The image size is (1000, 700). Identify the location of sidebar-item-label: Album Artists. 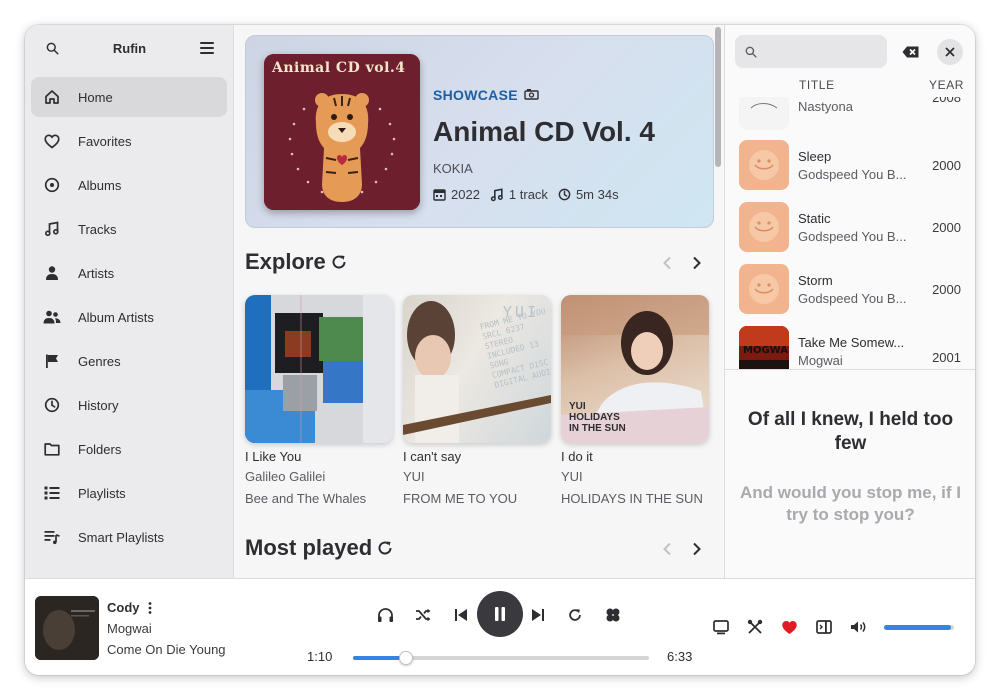
(116, 317).